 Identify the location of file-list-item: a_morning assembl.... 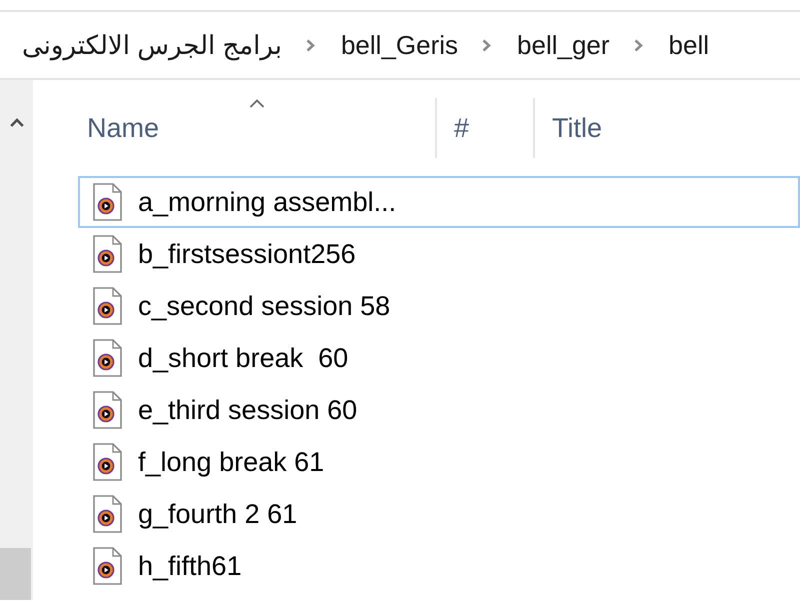
(439, 202).